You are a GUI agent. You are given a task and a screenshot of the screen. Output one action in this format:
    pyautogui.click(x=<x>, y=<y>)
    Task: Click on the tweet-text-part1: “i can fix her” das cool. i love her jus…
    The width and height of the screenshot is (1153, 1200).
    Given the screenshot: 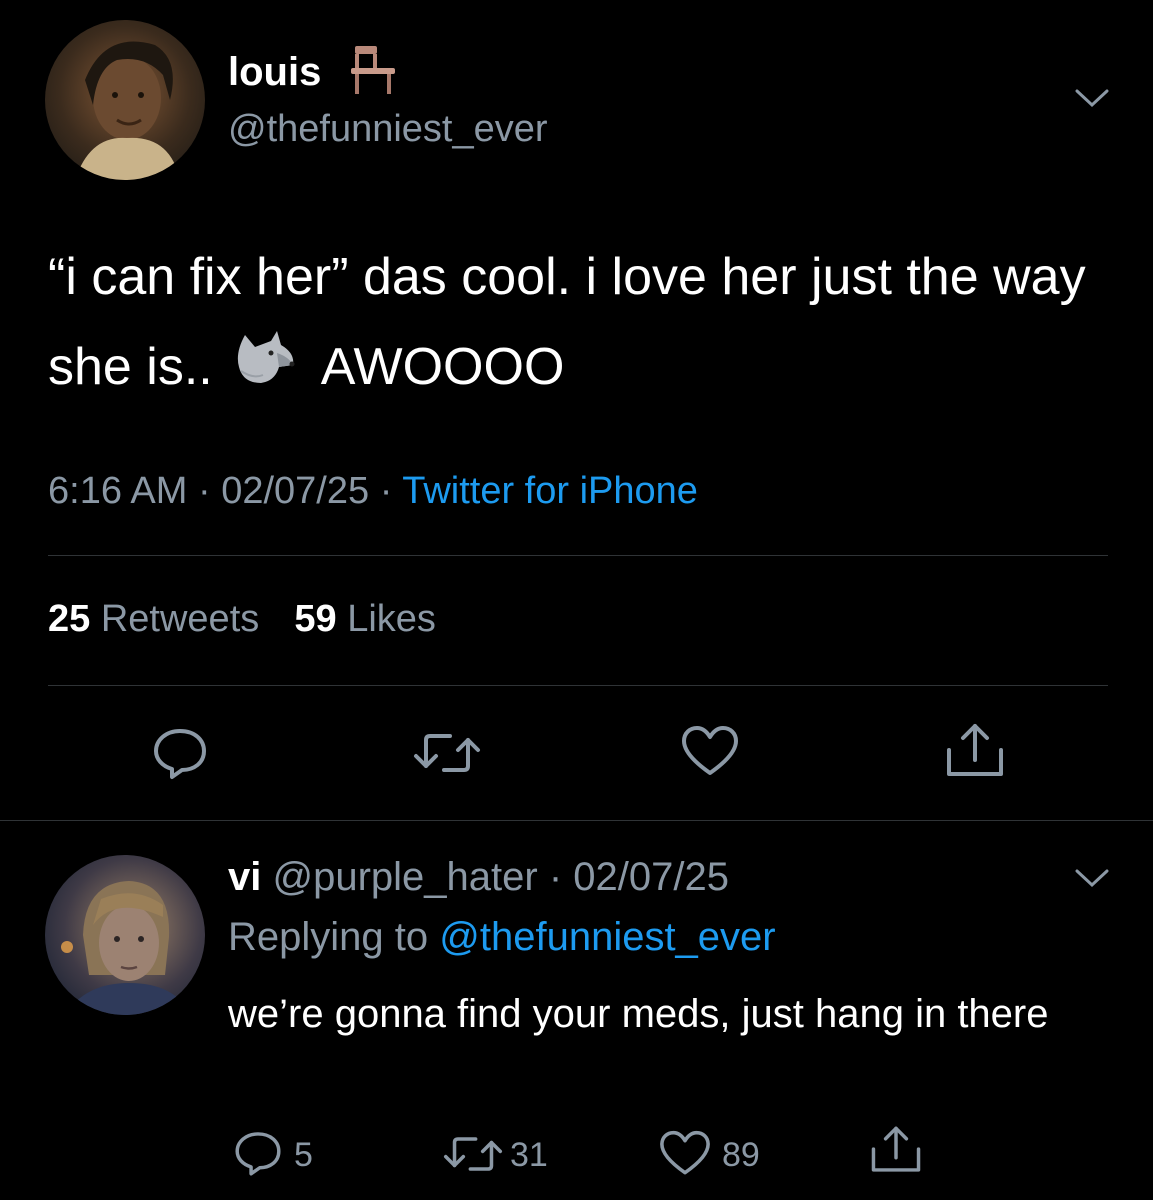 What is the action you would take?
    pyautogui.click(x=567, y=322)
    